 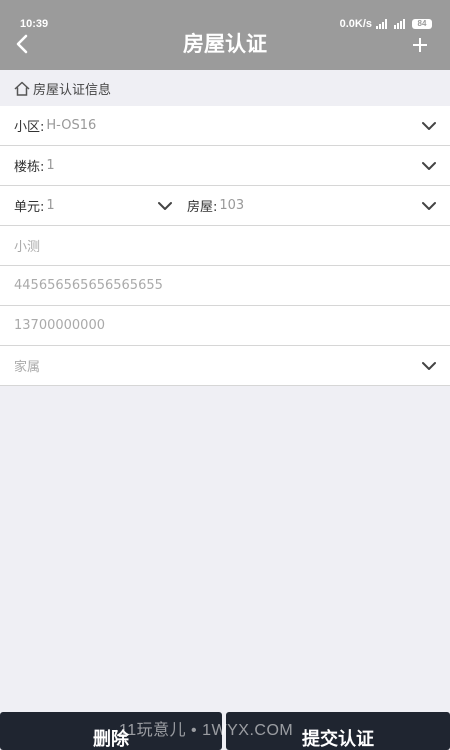 I want to click on section-title: 房屋认证信息, so click(x=72, y=90).